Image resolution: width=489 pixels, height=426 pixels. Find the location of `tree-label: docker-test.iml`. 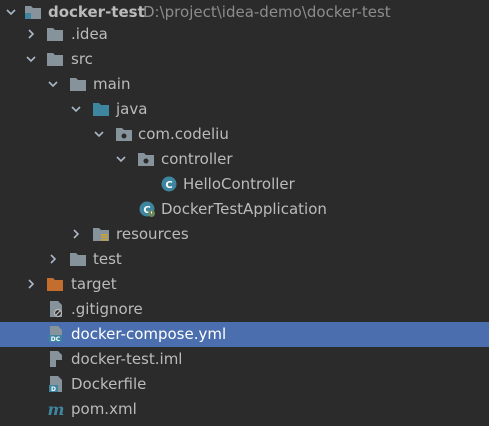

tree-label: docker-test.iml is located at coordinates (127, 359).